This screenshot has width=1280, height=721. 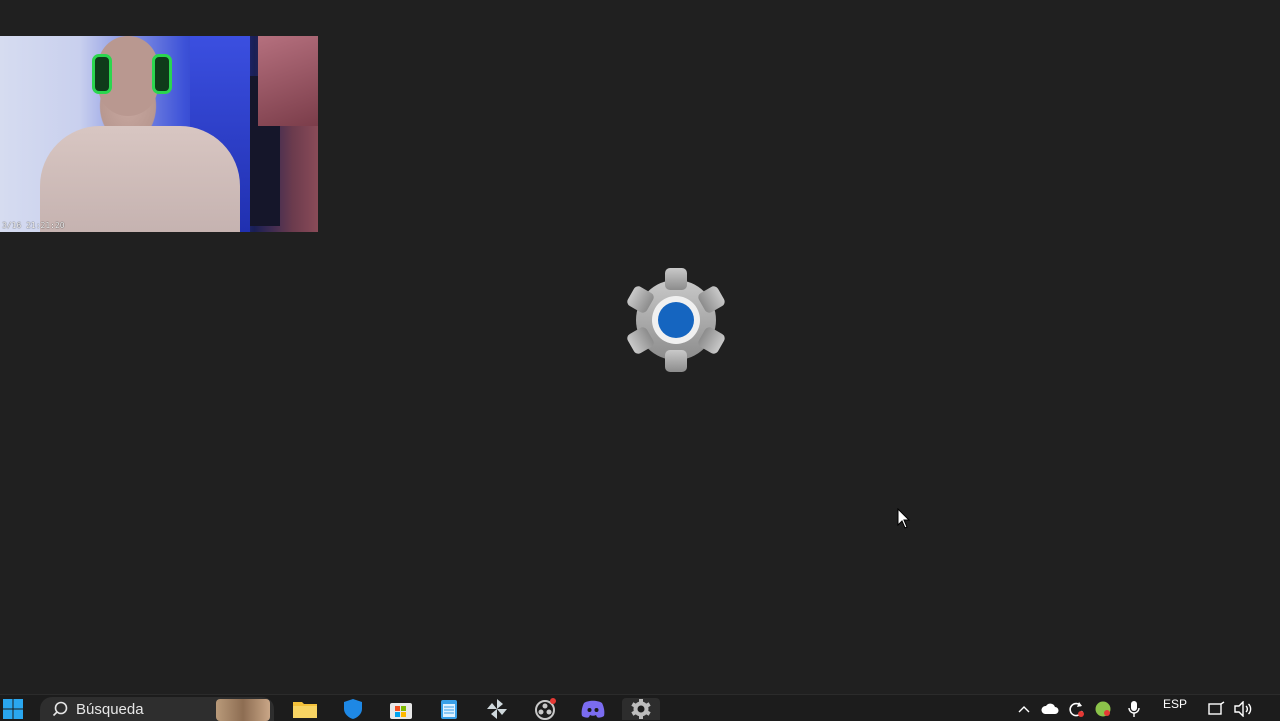 I want to click on mouse-cursor-icon, so click(x=904, y=518).